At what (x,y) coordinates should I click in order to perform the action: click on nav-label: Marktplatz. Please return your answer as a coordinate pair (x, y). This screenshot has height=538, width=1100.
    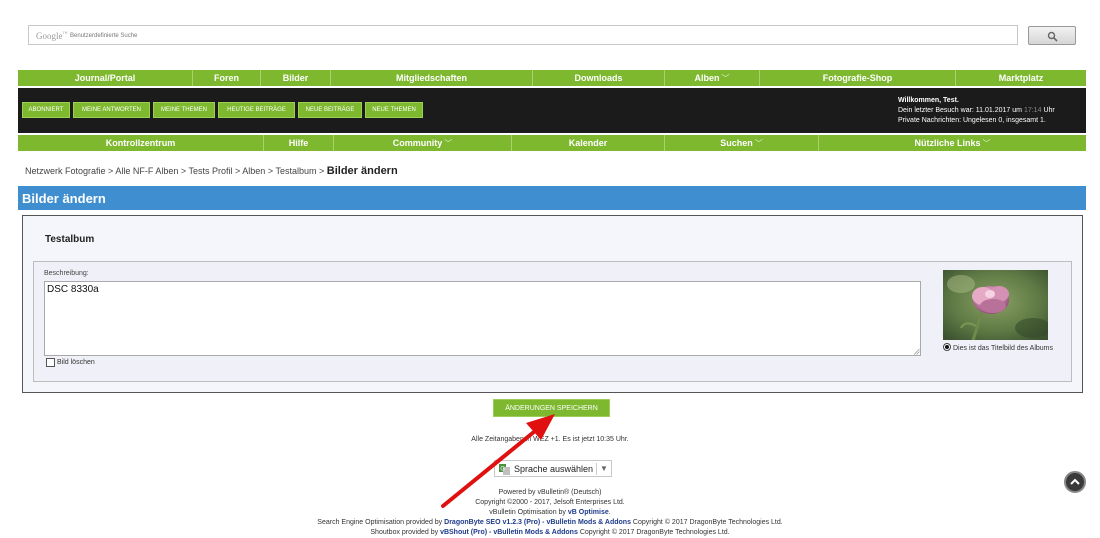
    Looking at the image, I should click on (1021, 78).